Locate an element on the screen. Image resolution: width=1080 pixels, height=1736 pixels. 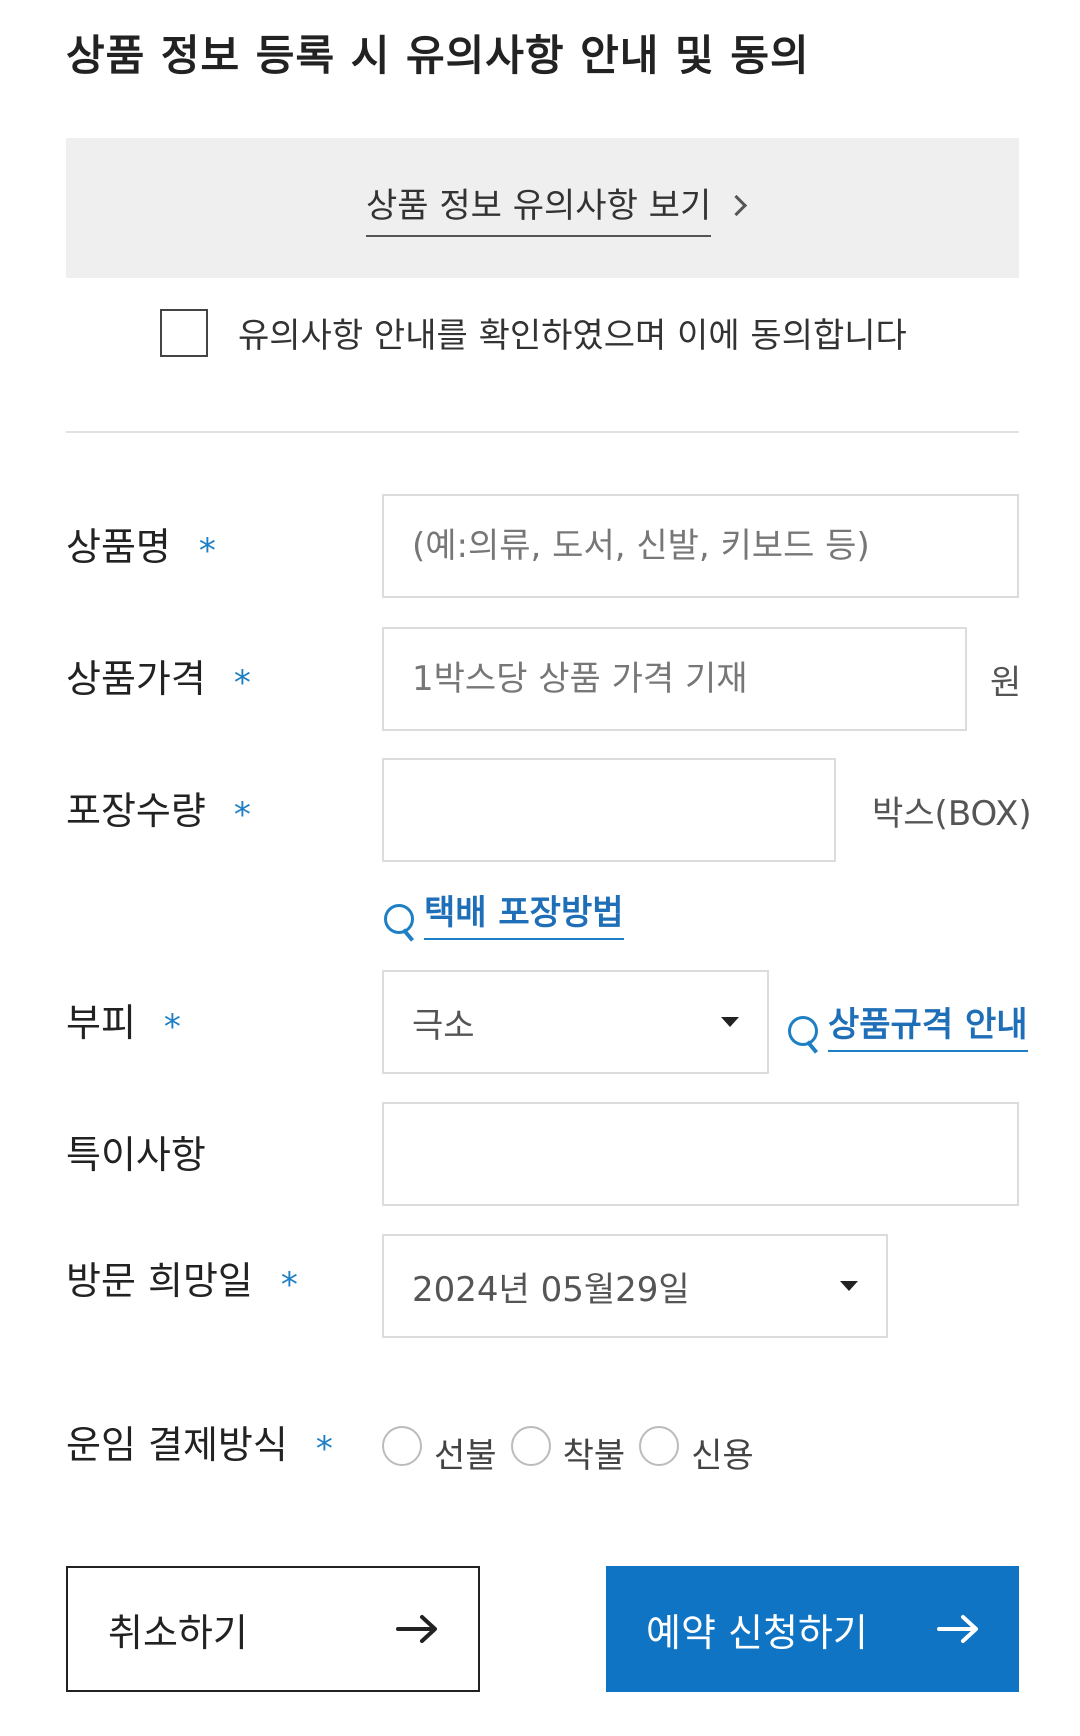
submit-button-label: 예약 신청하기 is located at coordinates (757, 1632).